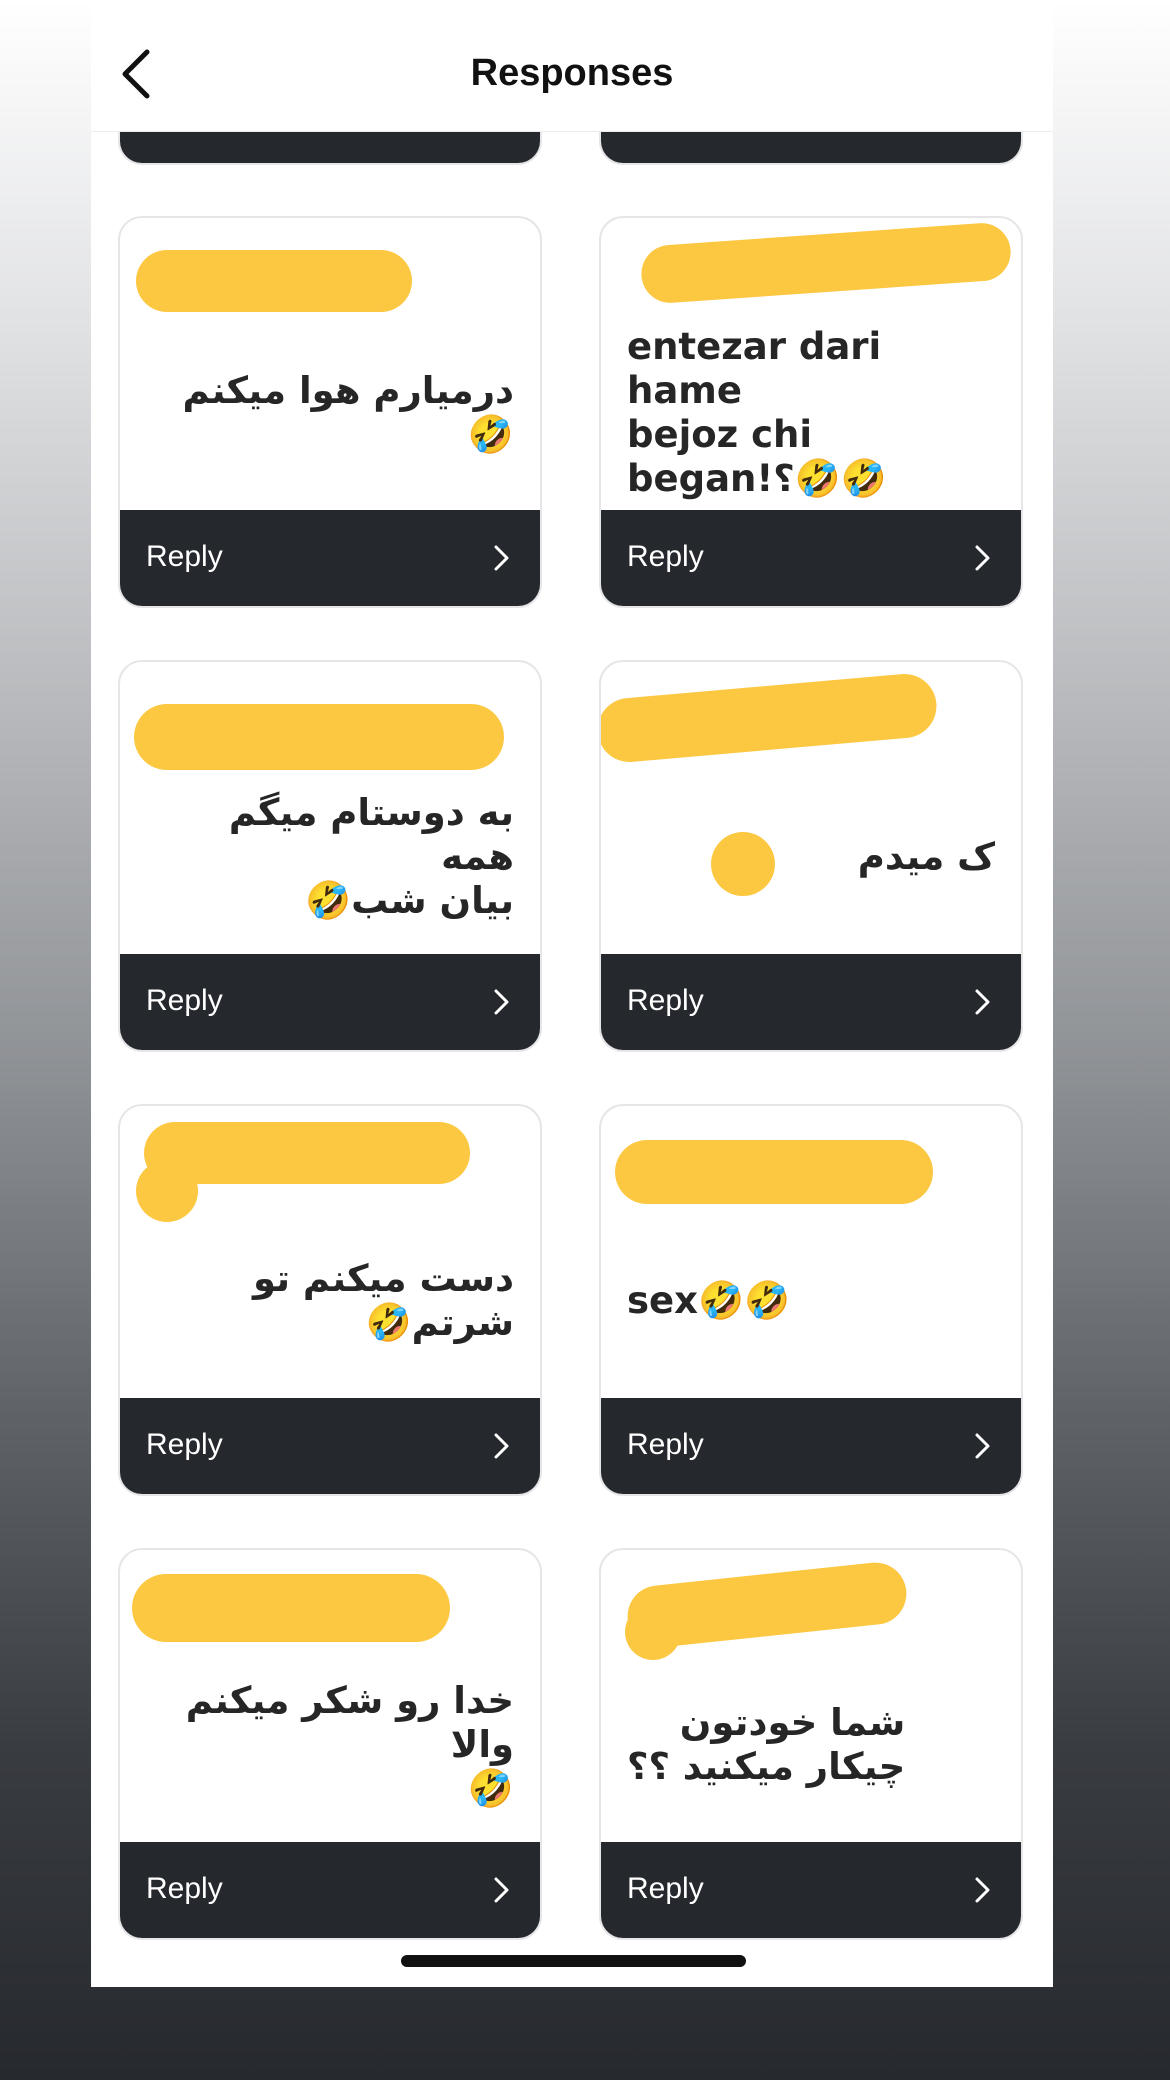  I want to click on response-message: شما خودتون چیکار میکنید ؟؟, so click(766, 1744).